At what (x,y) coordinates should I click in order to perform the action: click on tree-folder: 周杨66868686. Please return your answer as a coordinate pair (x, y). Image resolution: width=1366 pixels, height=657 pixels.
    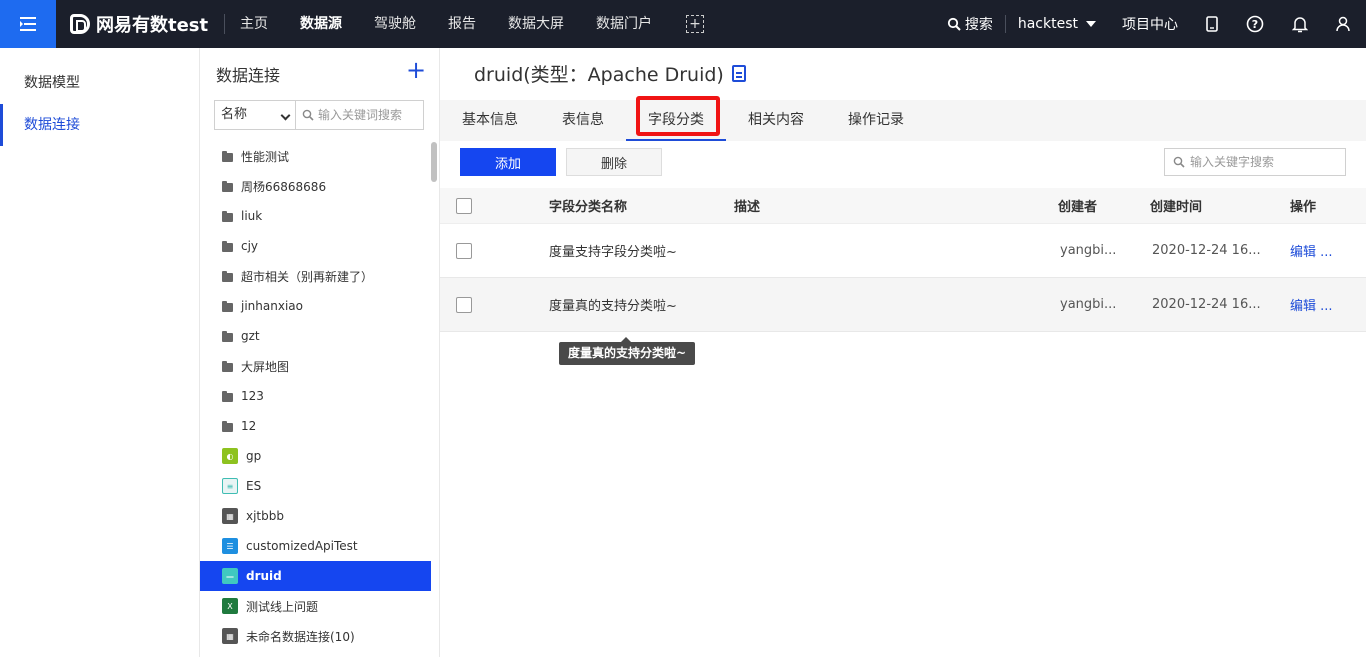
    Looking at the image, I should click on (315, 186).